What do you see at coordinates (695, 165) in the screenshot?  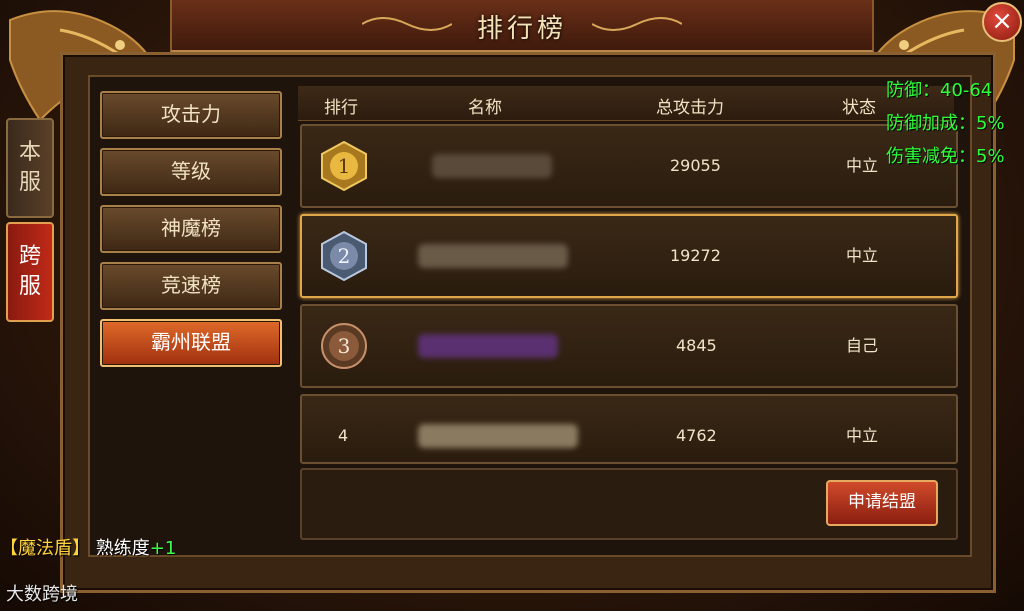 I see `row-power: 29055` at bounding box center [695, 165].